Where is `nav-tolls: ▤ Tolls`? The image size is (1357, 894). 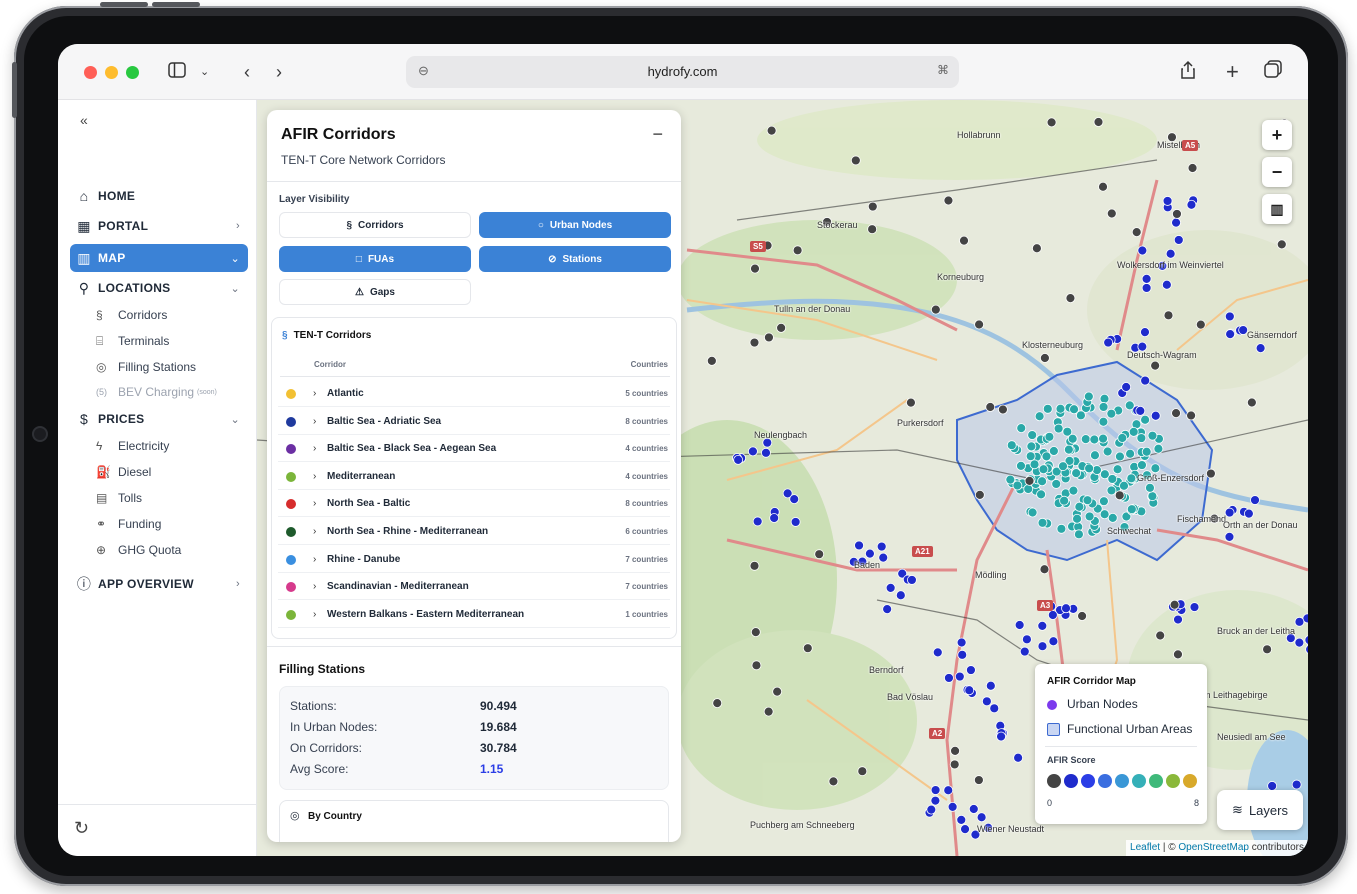
nav-tolls: ▤ Tolls is located at coordinates (119, 498).